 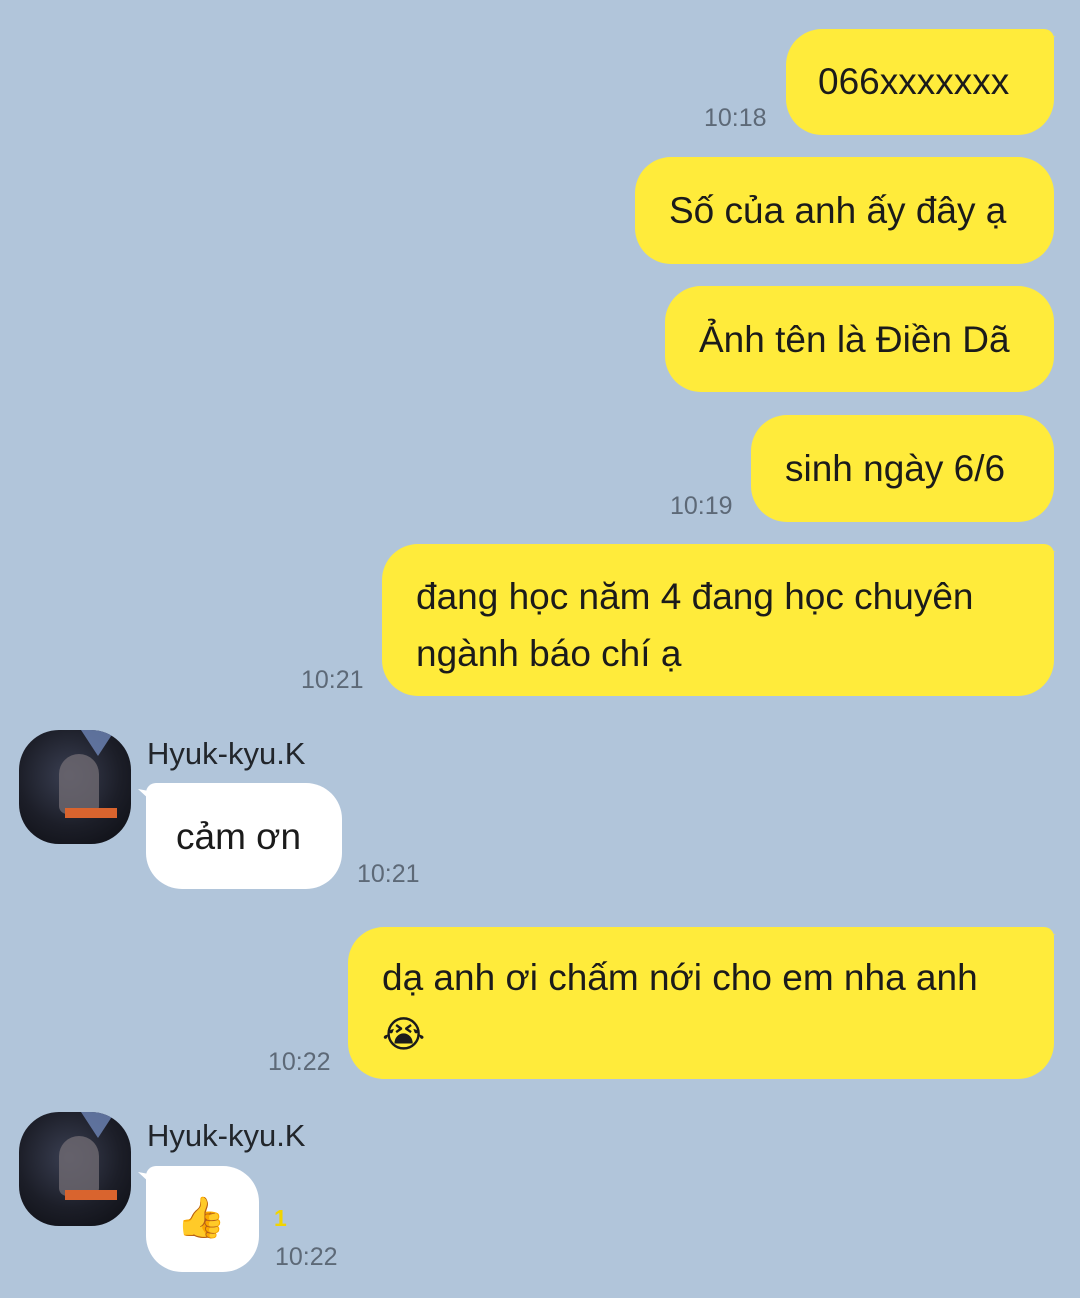 I want to click on message-text: cảm ơn, so click(x=239, y=836).